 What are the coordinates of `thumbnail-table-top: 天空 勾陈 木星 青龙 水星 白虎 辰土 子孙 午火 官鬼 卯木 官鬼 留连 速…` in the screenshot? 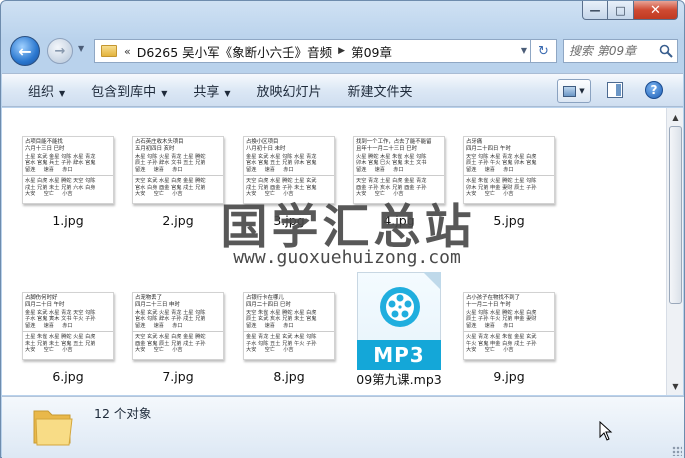 It's located at (501, 163).